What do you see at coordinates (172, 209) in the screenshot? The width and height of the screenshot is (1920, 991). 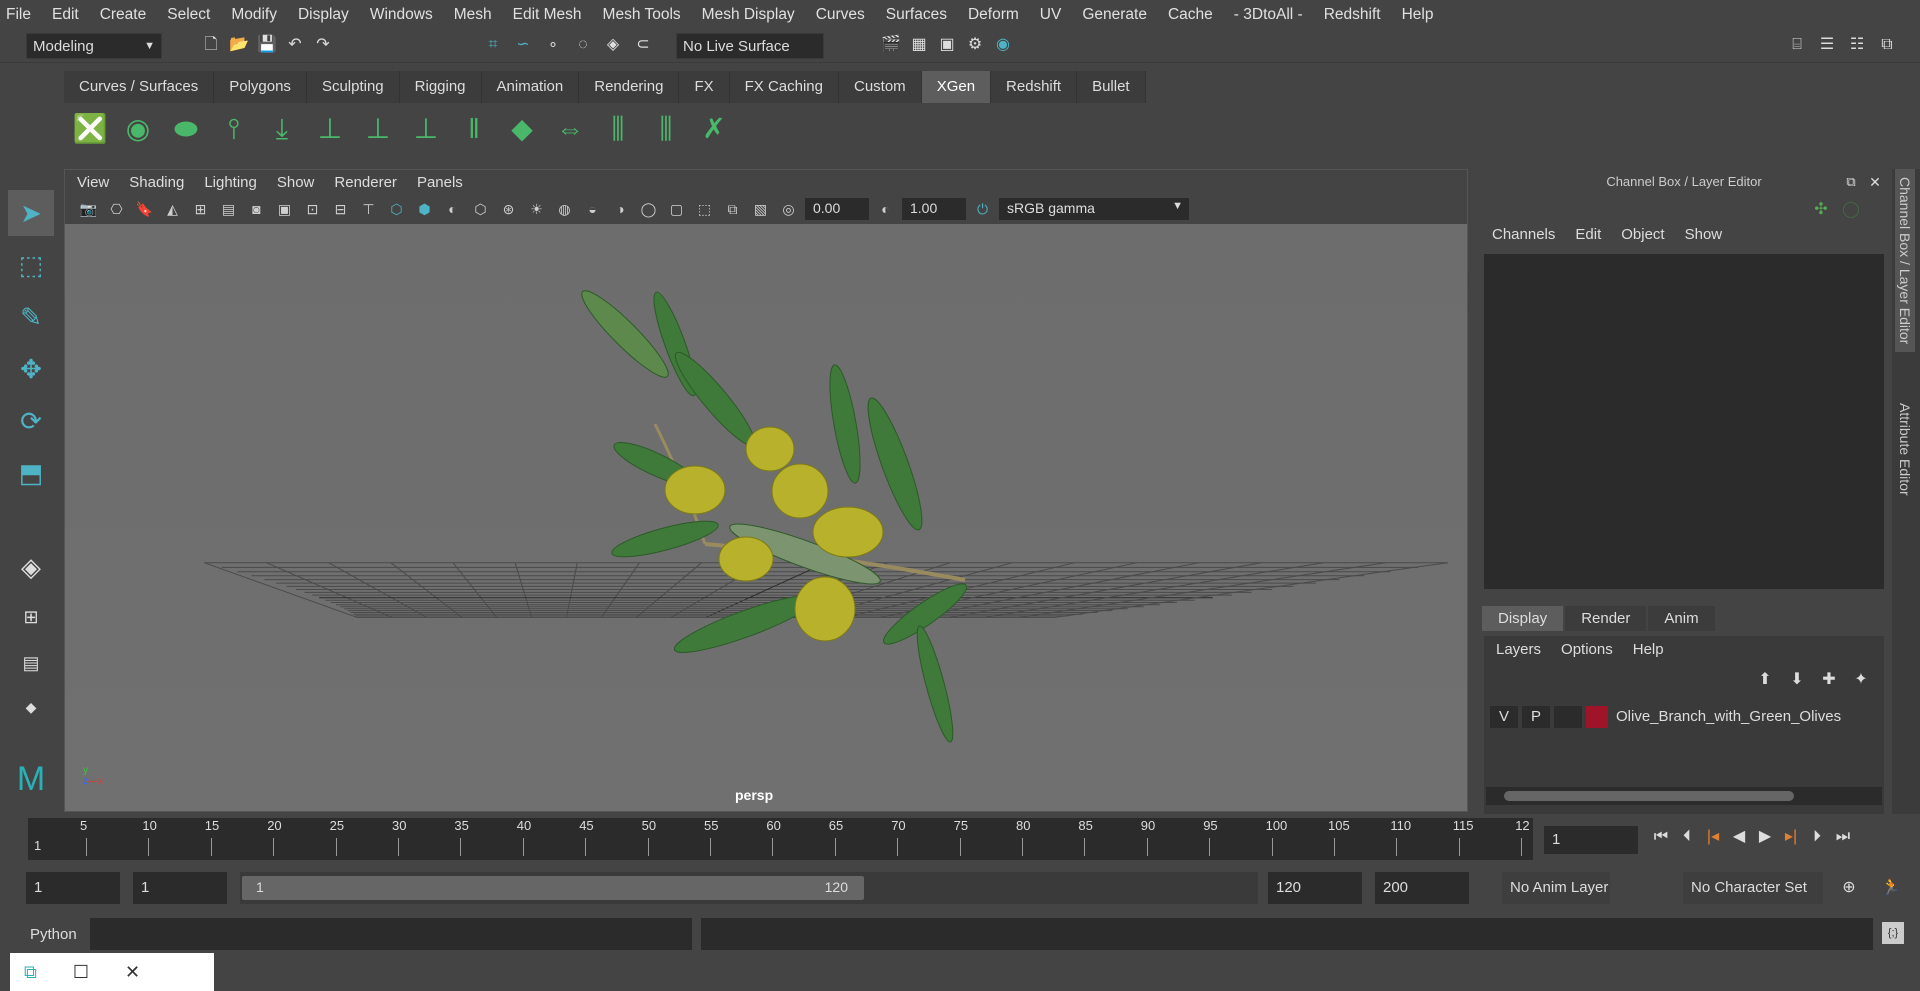 I see `image-plane-icon: ◭` at bounding box center [172, 209].